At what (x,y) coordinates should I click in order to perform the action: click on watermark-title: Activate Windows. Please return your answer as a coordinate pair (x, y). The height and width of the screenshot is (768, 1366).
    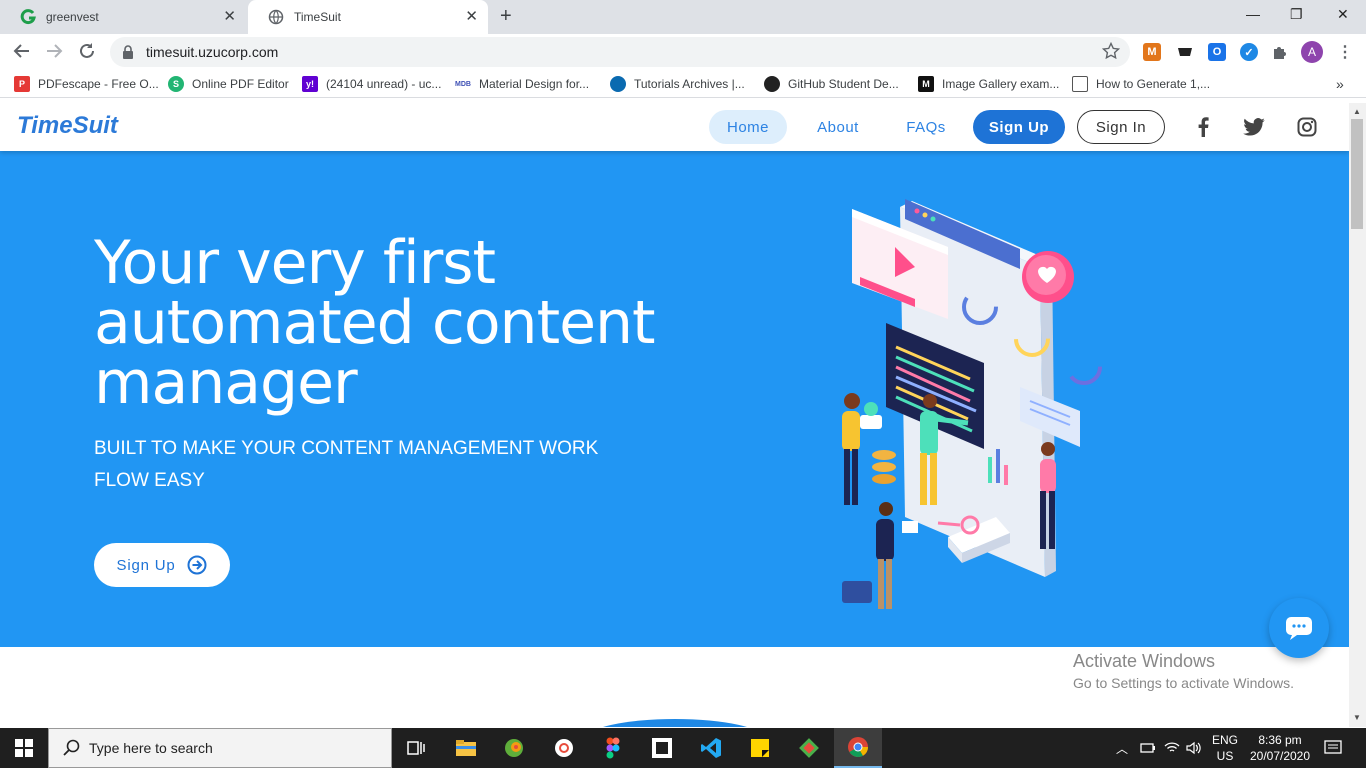
    Looking at the image, I should click on (1144, 661).